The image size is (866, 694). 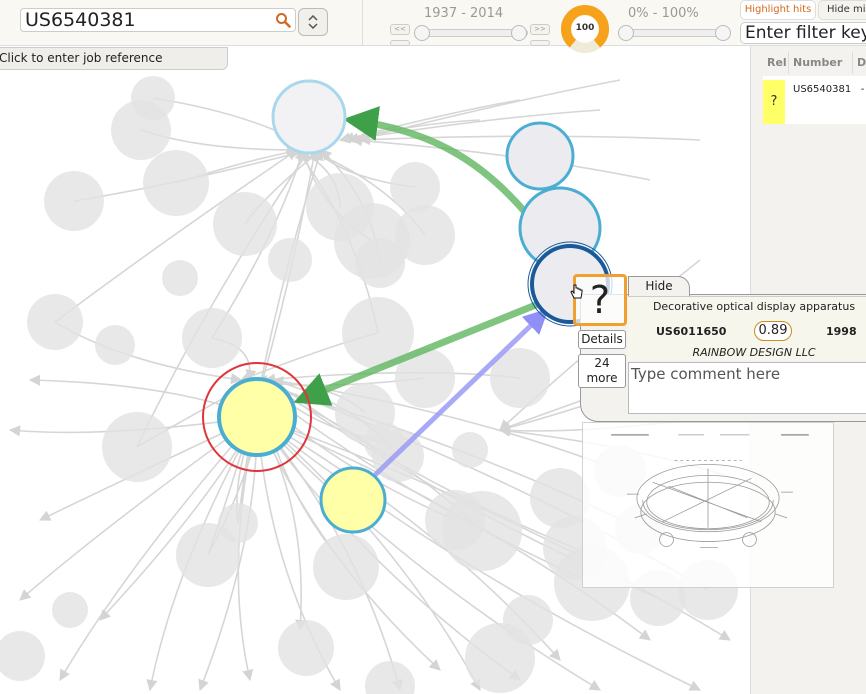 I want to click on year-step-left-button, so click(x=400, y=43).